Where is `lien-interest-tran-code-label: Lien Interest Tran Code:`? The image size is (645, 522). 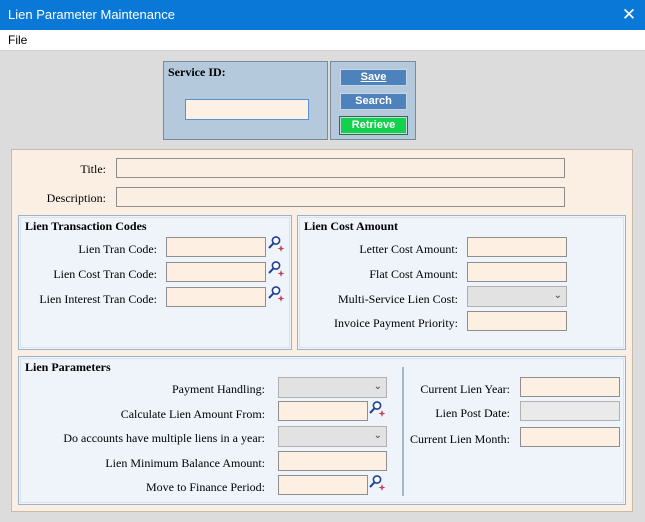 lien-interest-tran-code-label: Lien Interest Tran Code: is located at coordinates (98, 299).